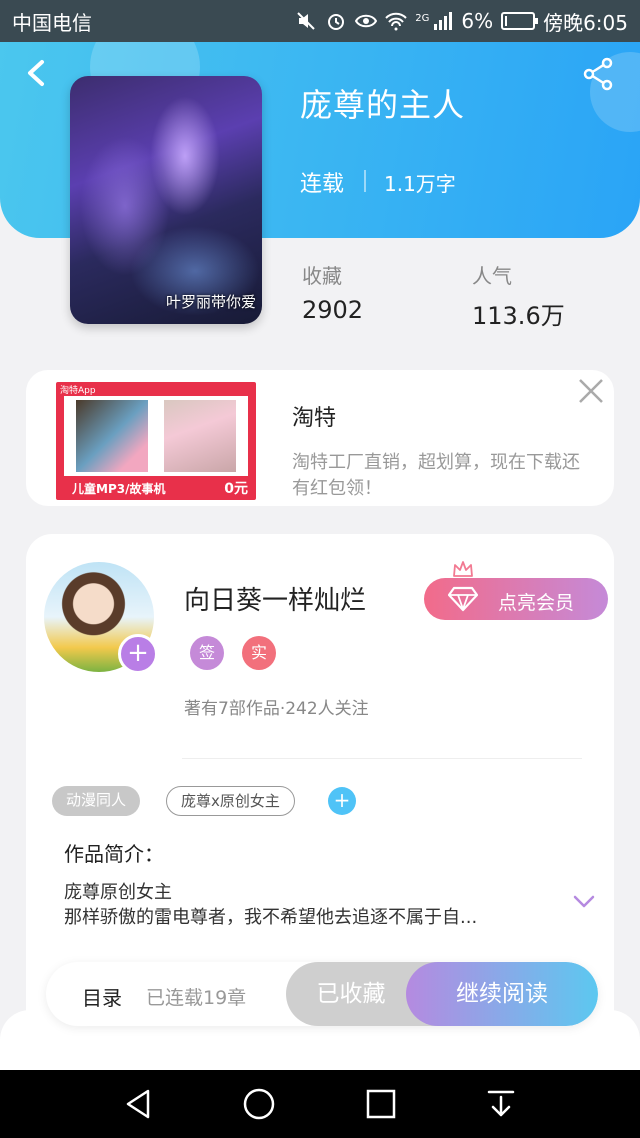  Describe the element at coordinates (333, 310) in the screenshot. I see `favorites-count: 2902` at that location.